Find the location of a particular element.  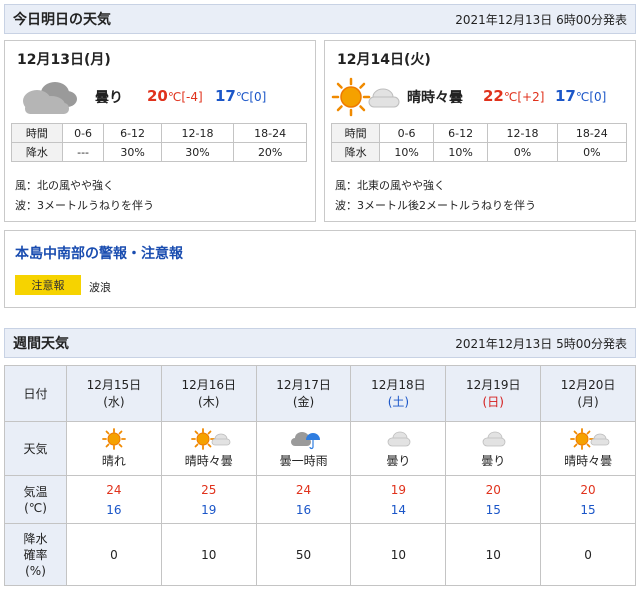

table-row: 天気 晴れ 晴時々曇 曇一時雨 曇り 曇り 晴時々曇 is located at coordinates (320, 448).